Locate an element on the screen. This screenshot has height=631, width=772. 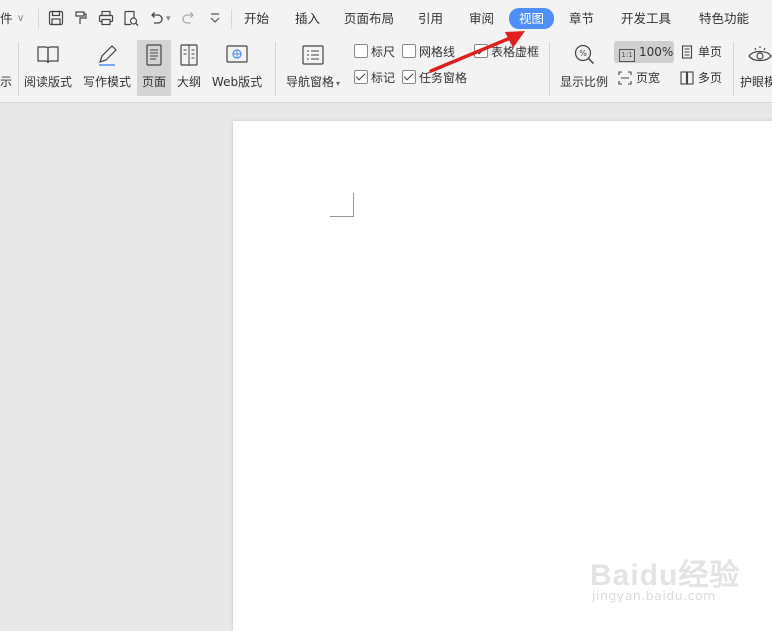
zoom-label: 显示比例 is located at coordinates (583, 82).